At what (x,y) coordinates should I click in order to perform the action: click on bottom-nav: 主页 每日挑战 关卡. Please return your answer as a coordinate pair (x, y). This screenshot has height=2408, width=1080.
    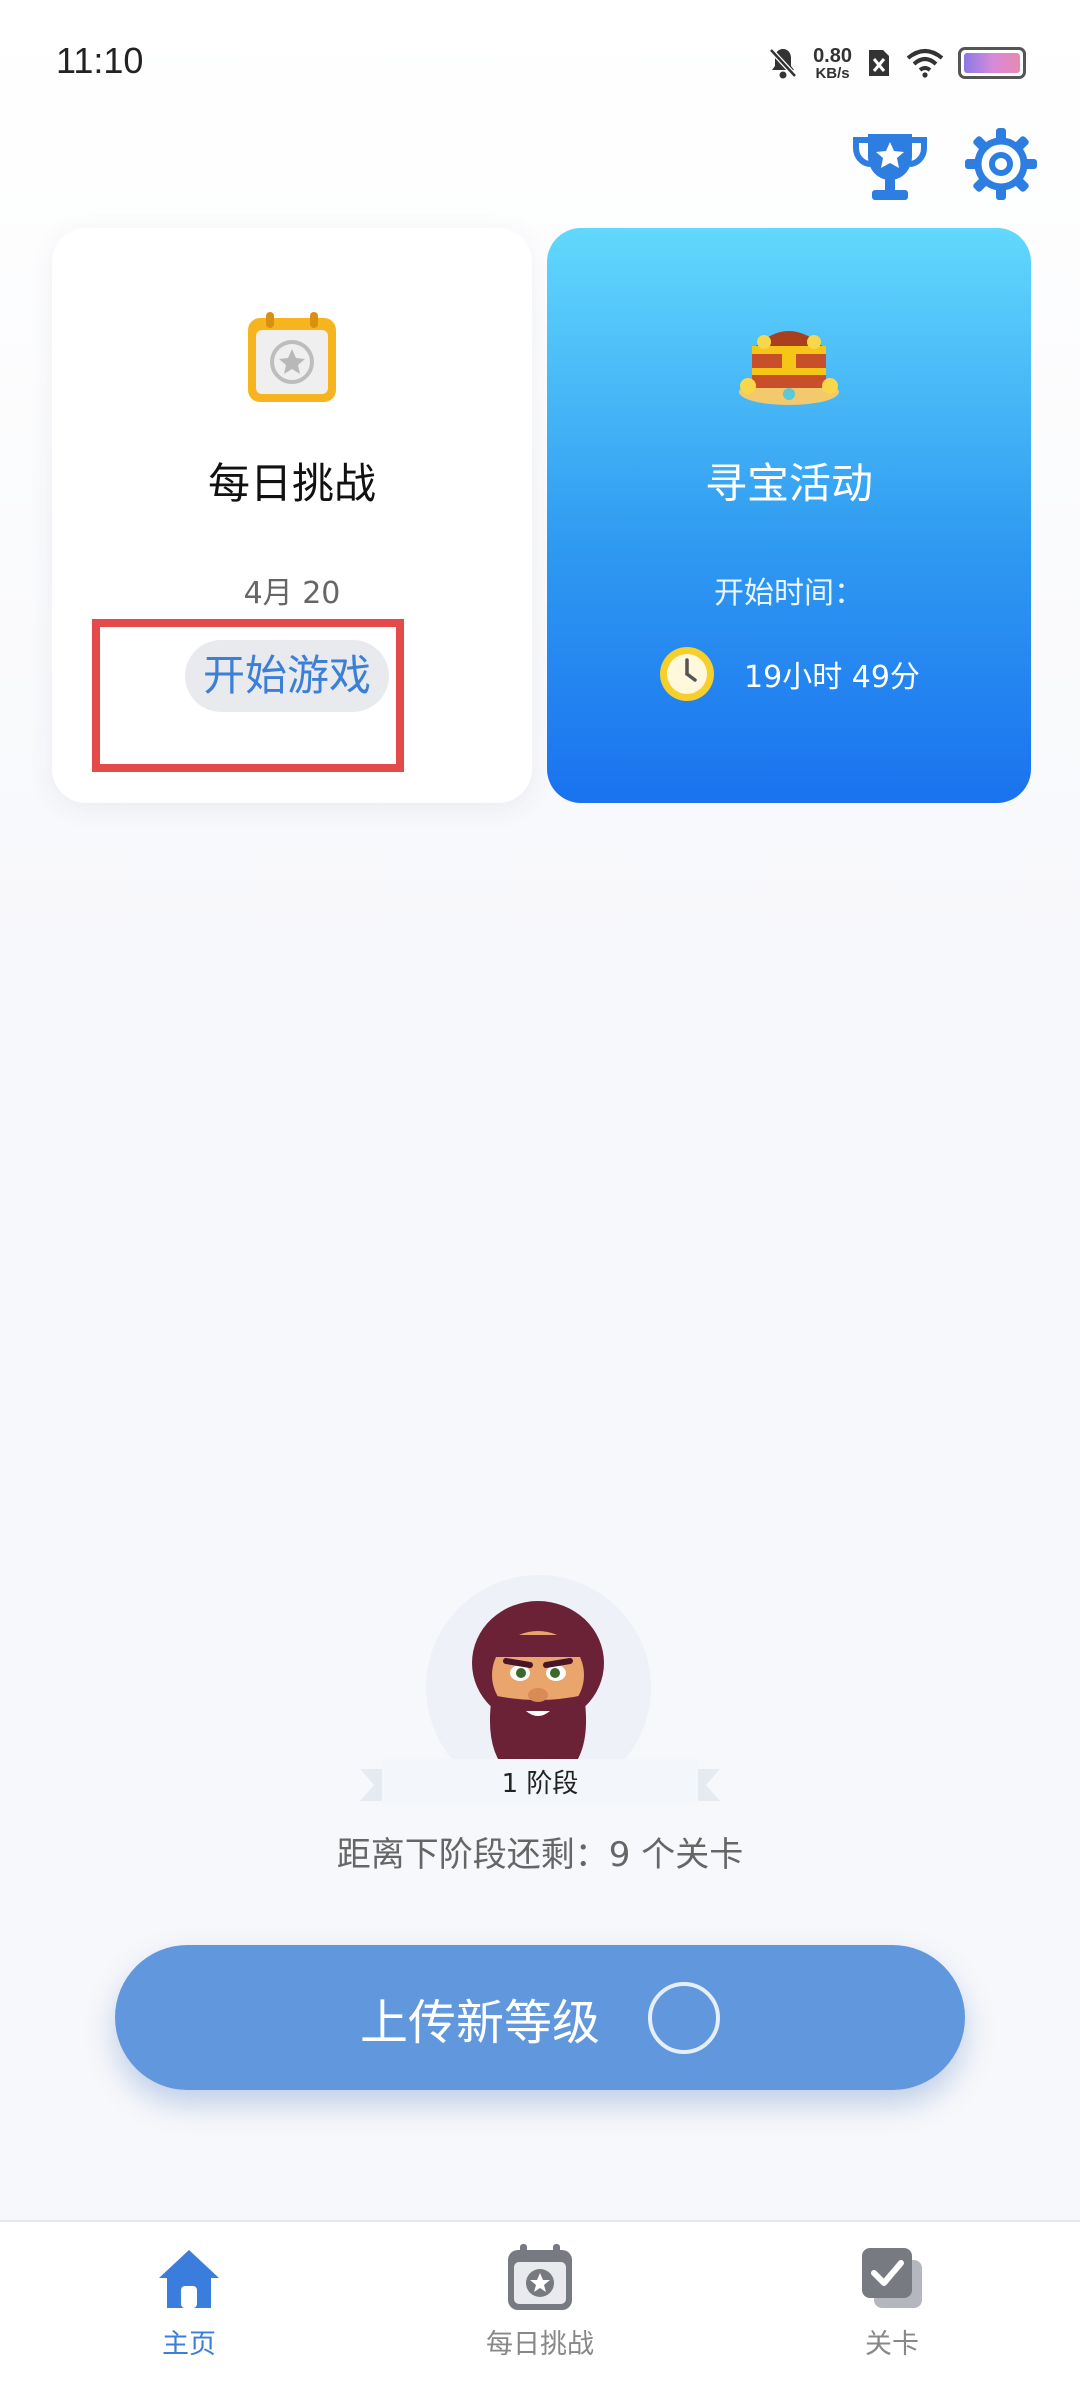
    Looking at the image, I should click on (540, 2314).